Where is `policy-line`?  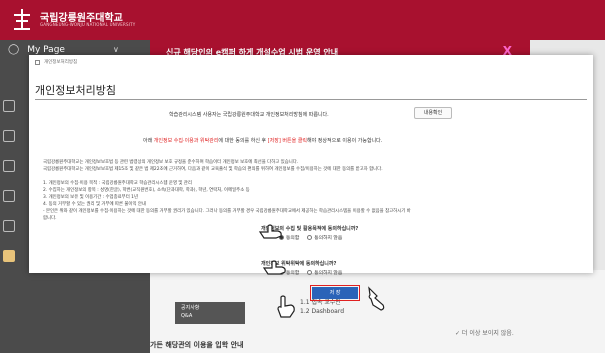 policy-line is located at coordinates (313, 176).